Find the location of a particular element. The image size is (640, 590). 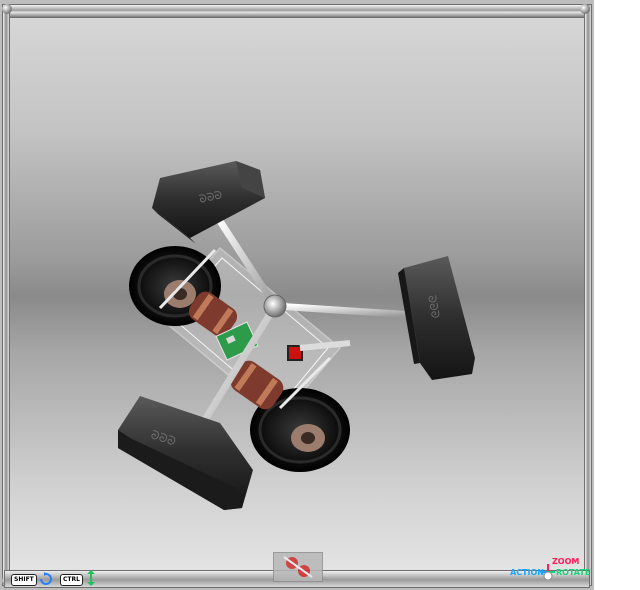

frame-left-bar is located at coordinates (6, 295).